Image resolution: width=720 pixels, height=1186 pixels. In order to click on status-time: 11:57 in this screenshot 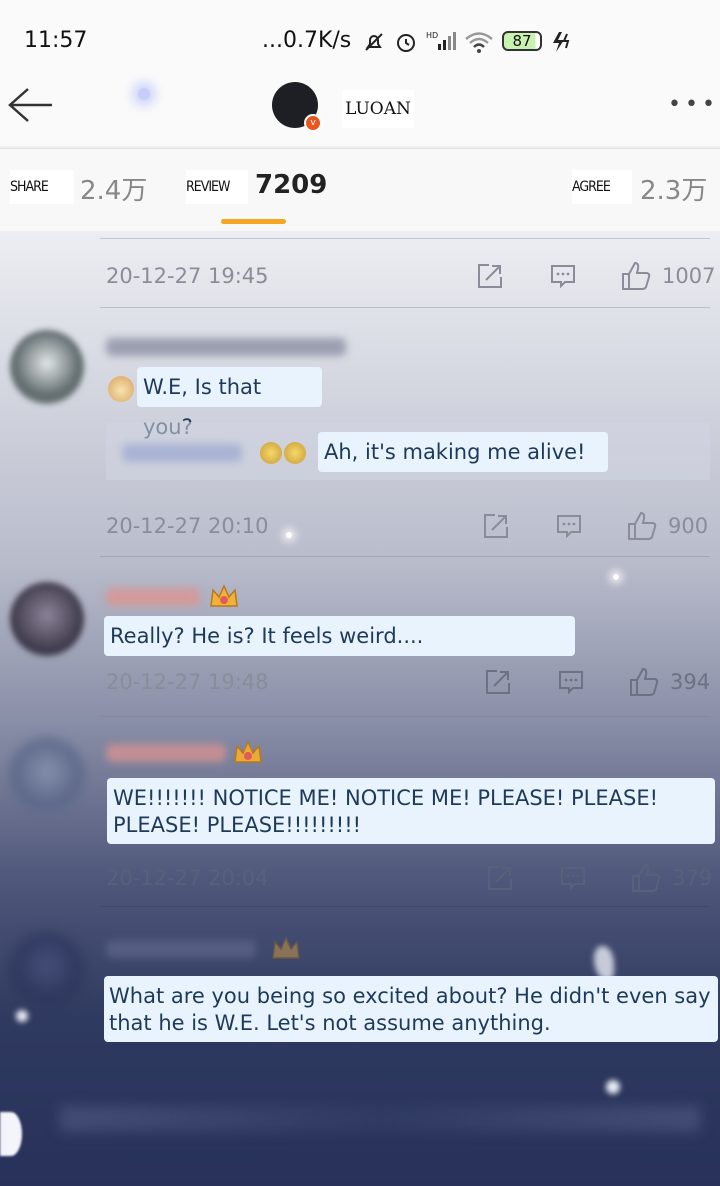, I will do `click(56, 40)`.